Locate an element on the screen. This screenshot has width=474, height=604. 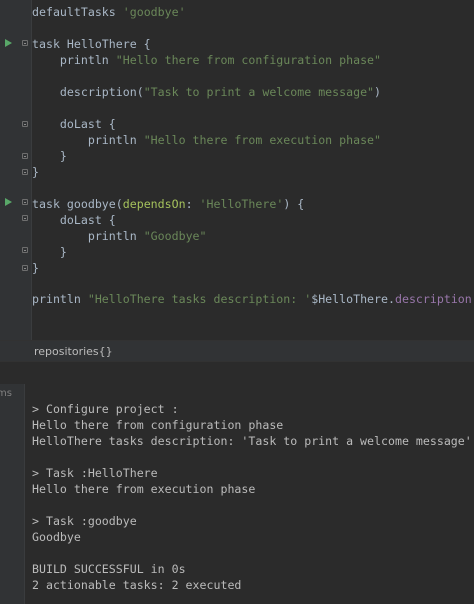
console-tree-panel: ms is located at coordinates (12, 494).